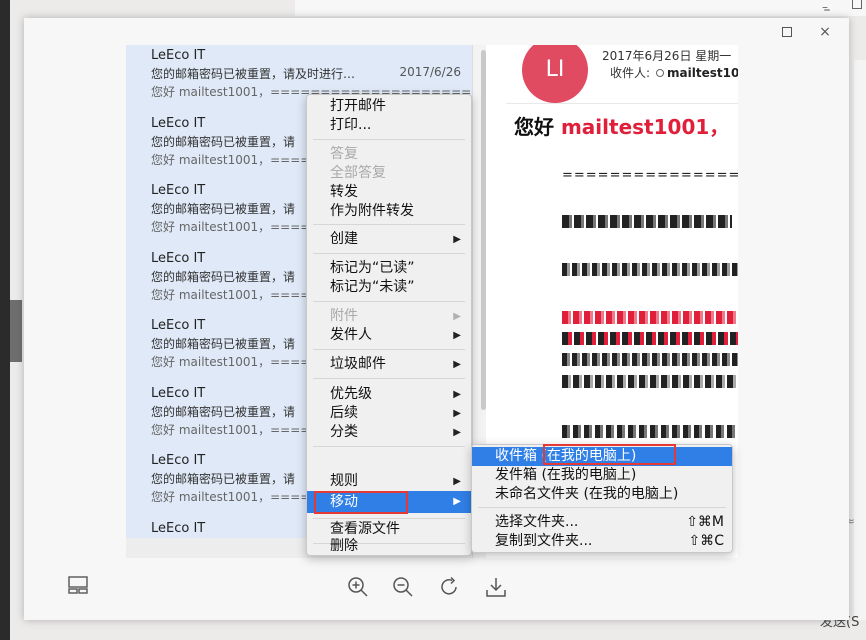 The width and height of the screenshot is (866, 640). Describe the element at coordinates (580, 8) in the screenshot. I see `background-titlebar` at that location.